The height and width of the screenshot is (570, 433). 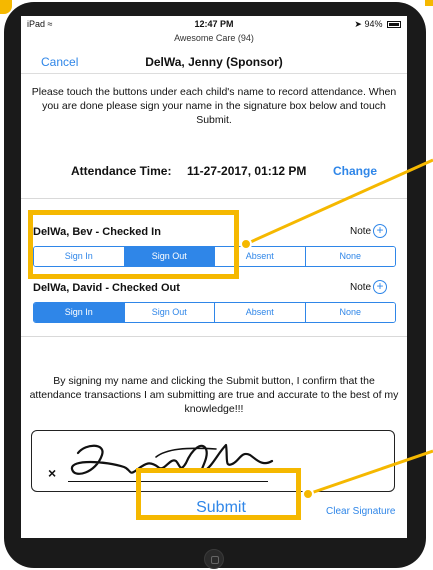 What do you see at coordinates (214, 38) in the screenshot?
I see `app-title: Awesome Care (94)` at bounding box center [214, 38].